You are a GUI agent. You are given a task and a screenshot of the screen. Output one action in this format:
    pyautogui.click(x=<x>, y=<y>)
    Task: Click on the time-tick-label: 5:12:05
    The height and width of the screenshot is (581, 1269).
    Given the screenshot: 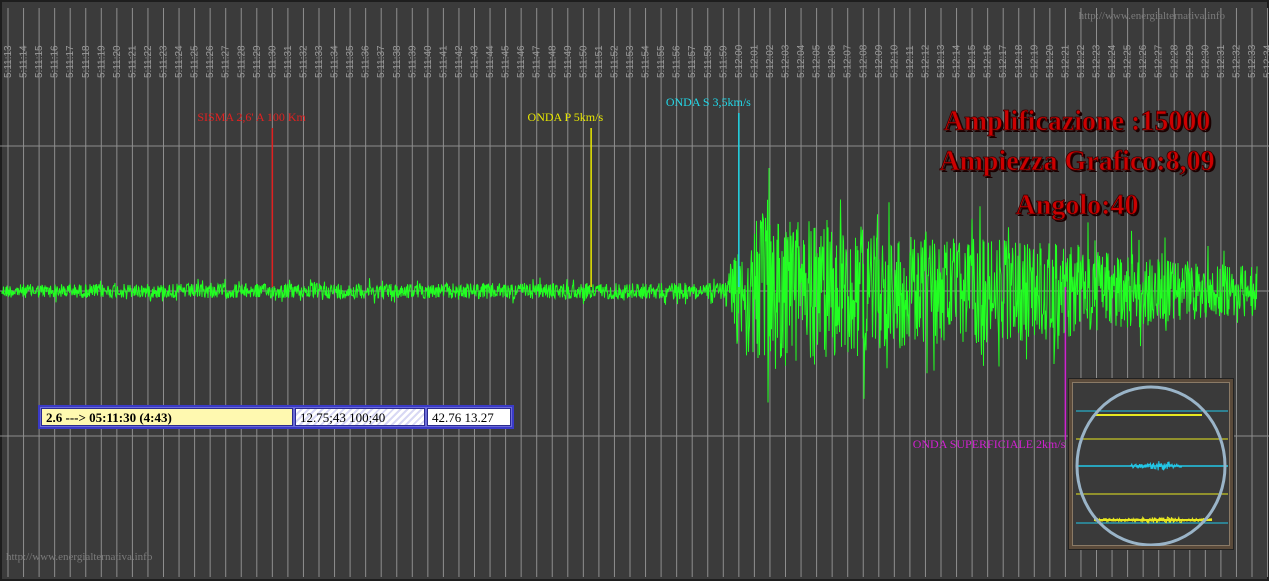 What is the action you would take?
    pyautogui.click(x=817, y=61)
    